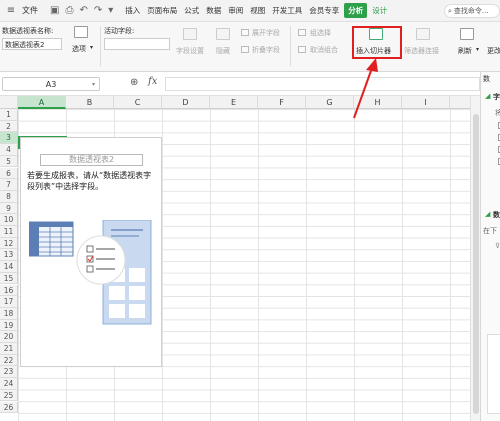 The image size is (500, 421). What do you see at coordinates (42, 102) in the screenshot?
I see `column-header: A` at bounding box center [42, 102].